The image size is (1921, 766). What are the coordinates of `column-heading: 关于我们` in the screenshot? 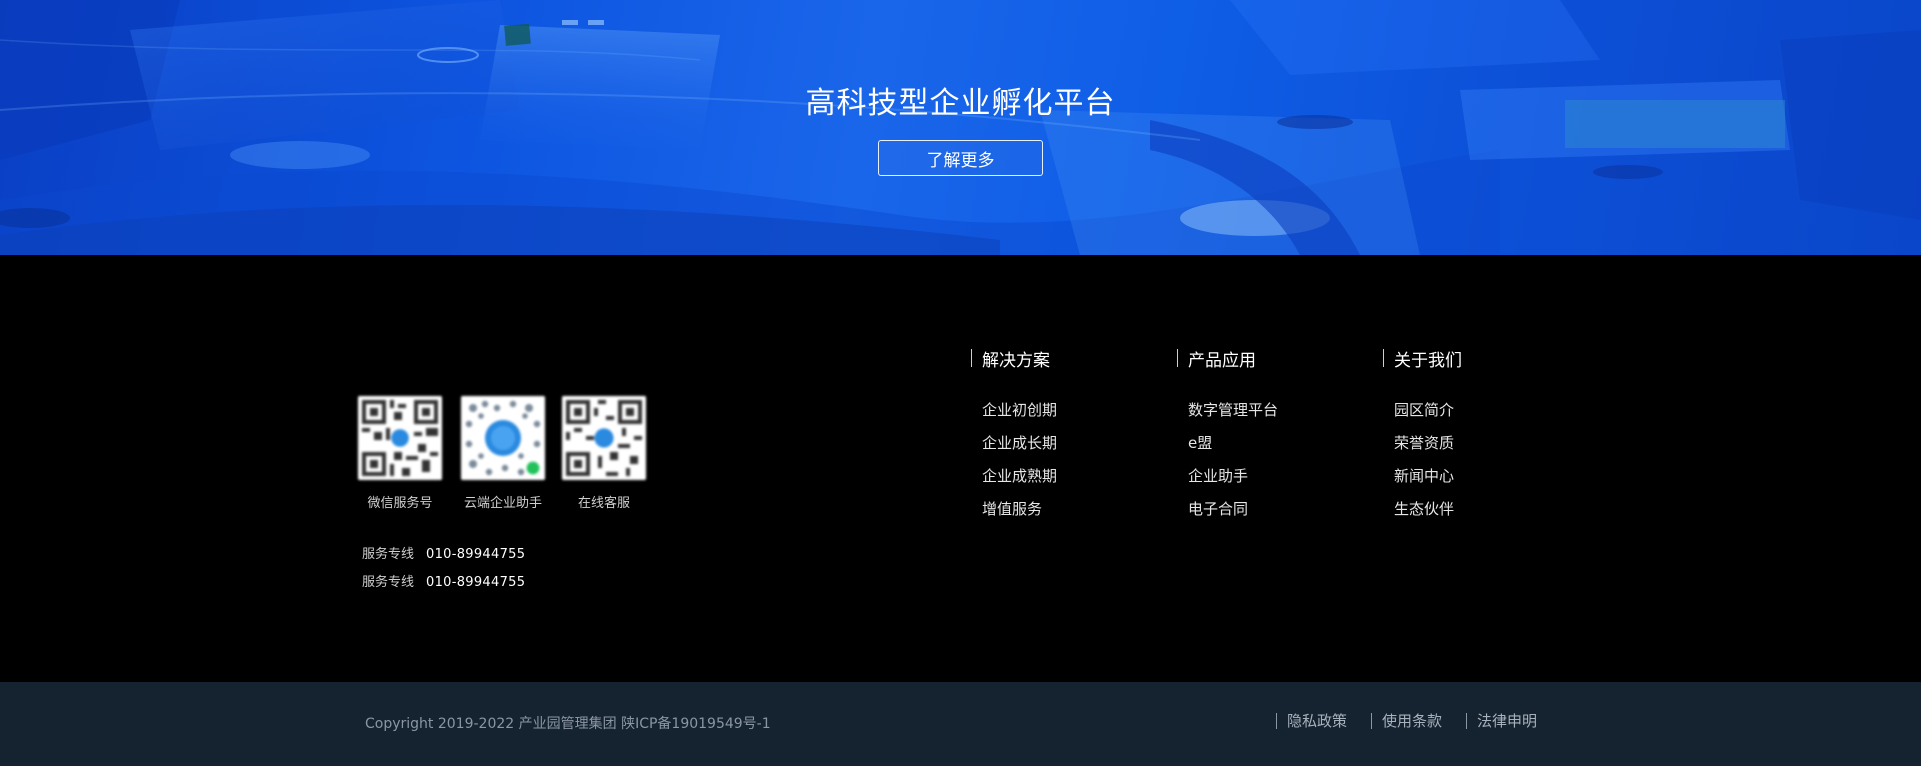 It's located at (1468, 358).